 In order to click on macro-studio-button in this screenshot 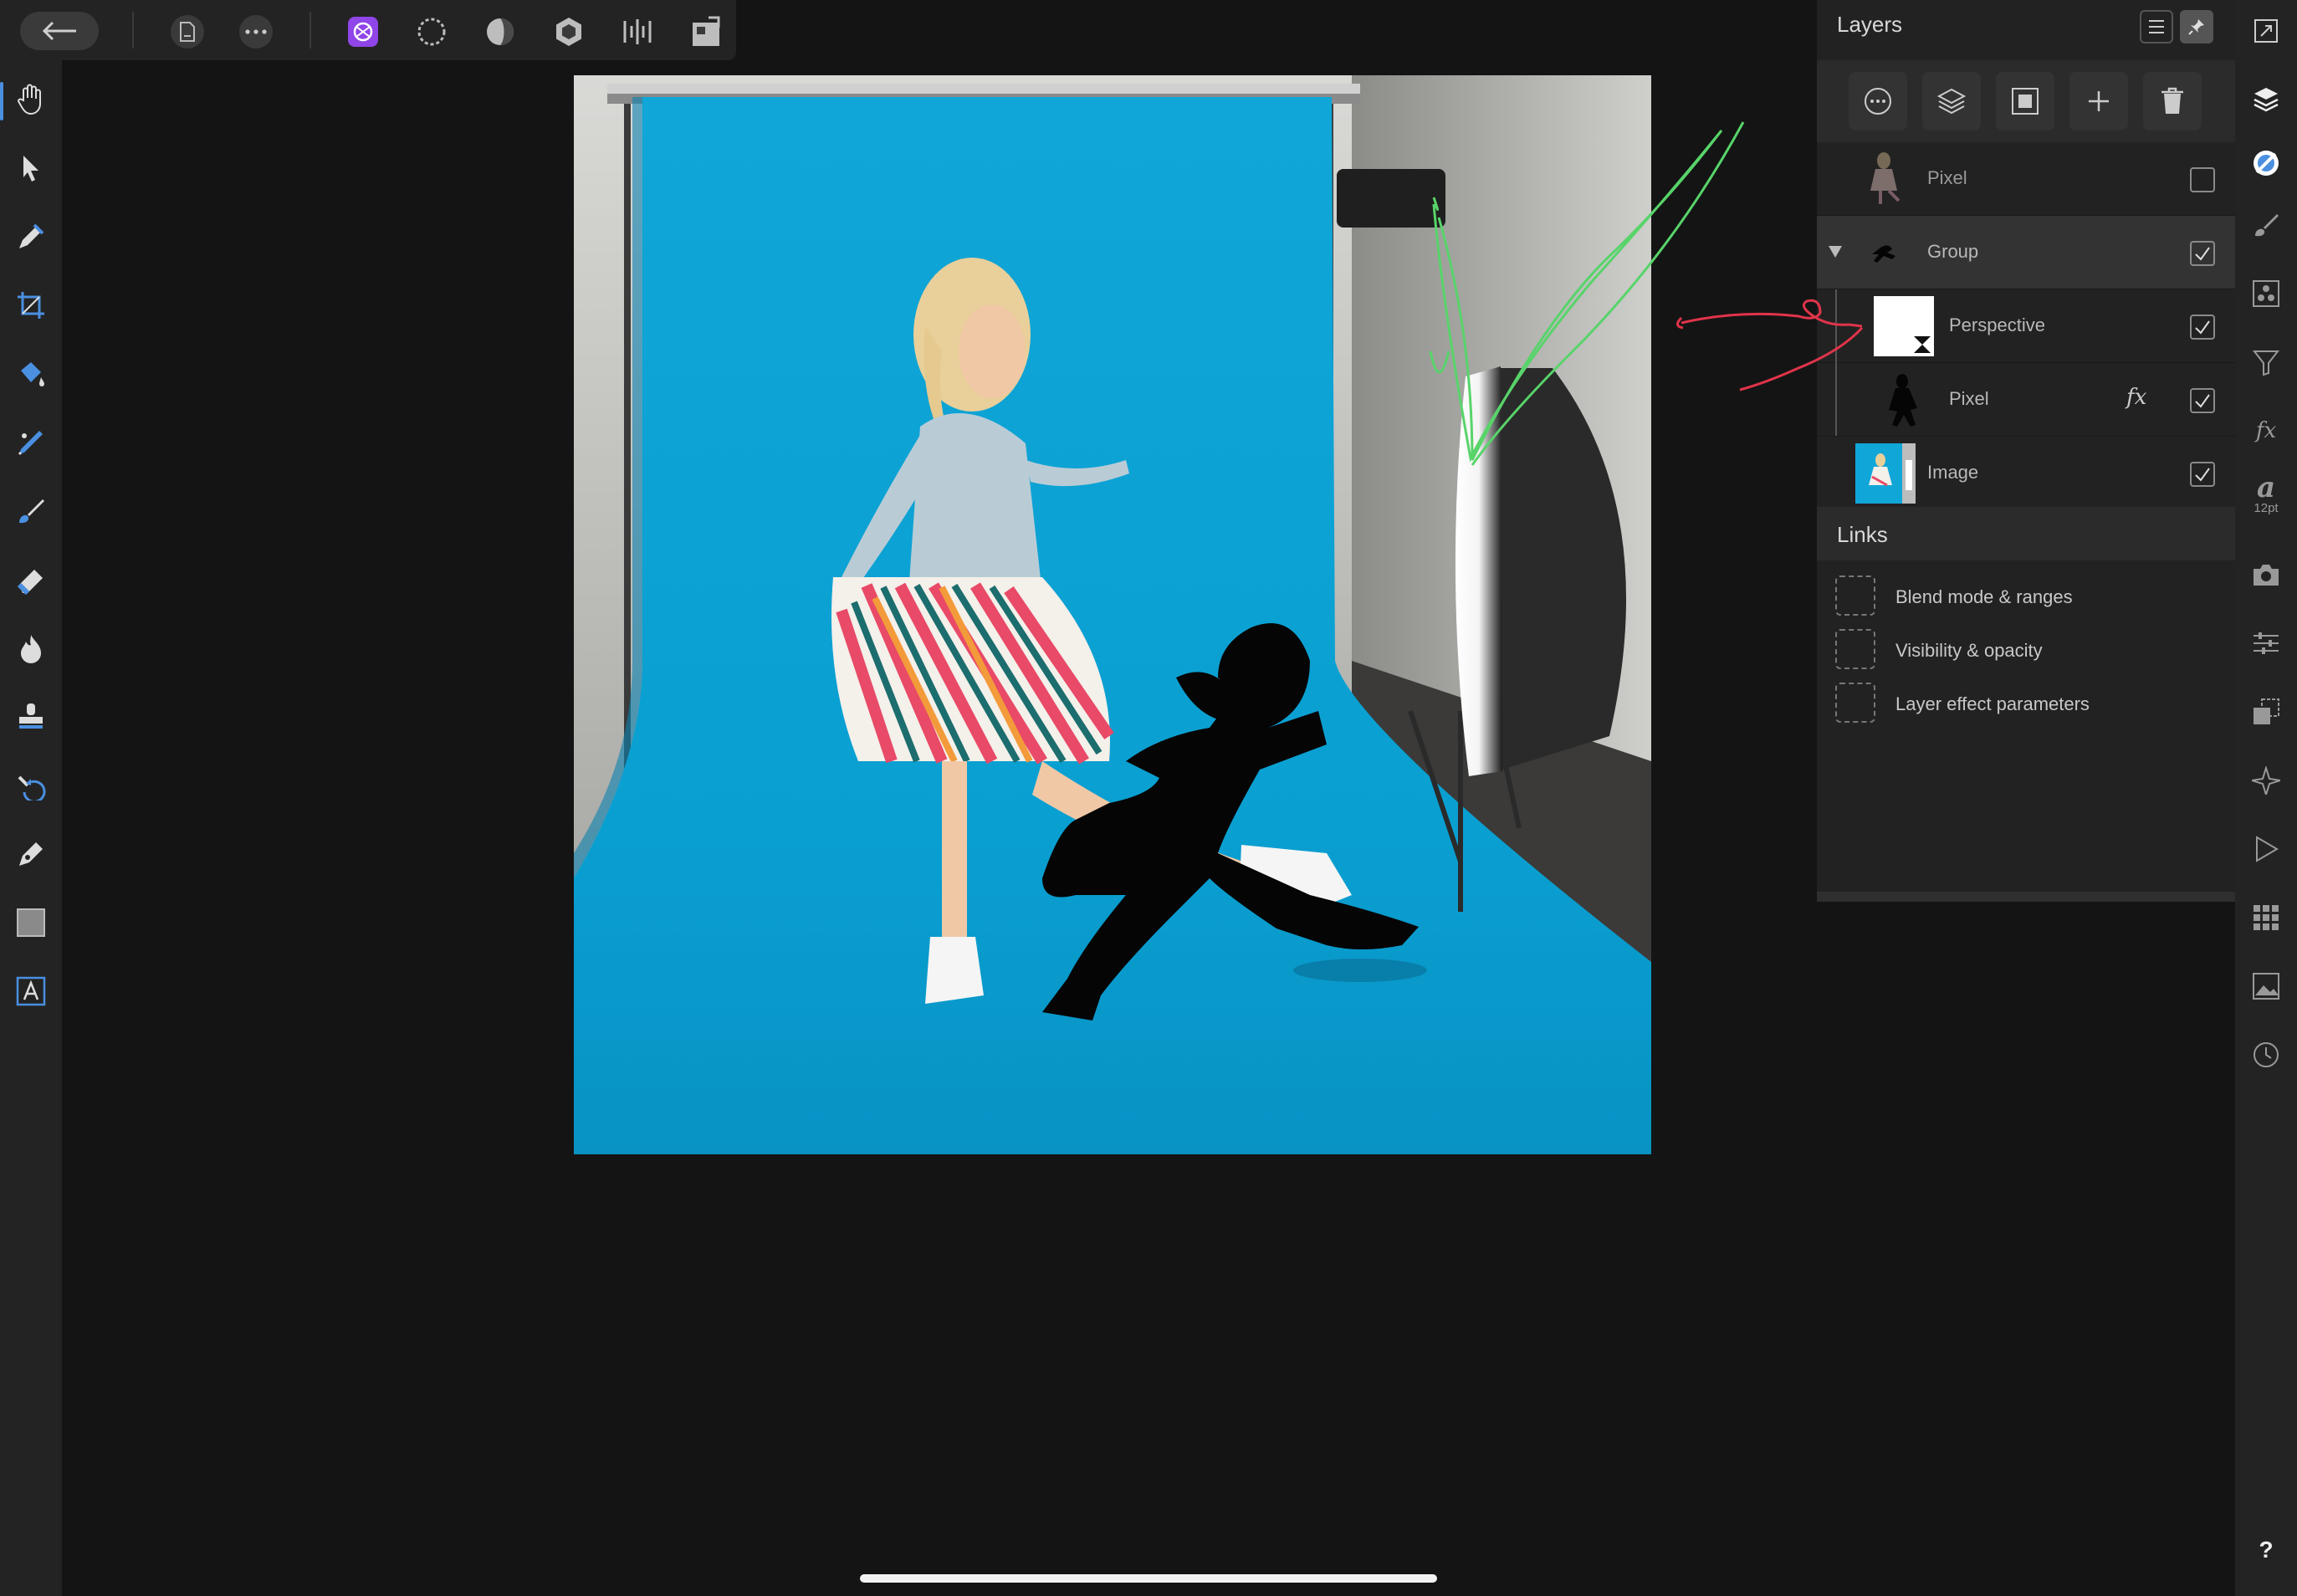, I will do `click(2266, 849)`.